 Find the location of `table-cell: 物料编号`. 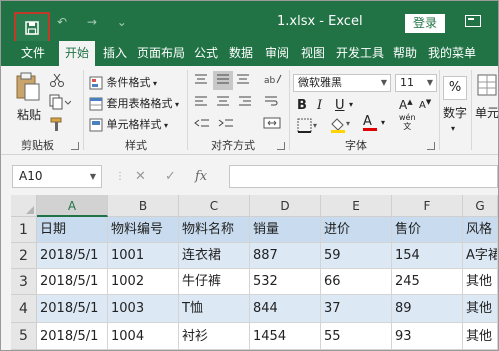

table-cell: 物料编号 is located at coordinates (143, 230).